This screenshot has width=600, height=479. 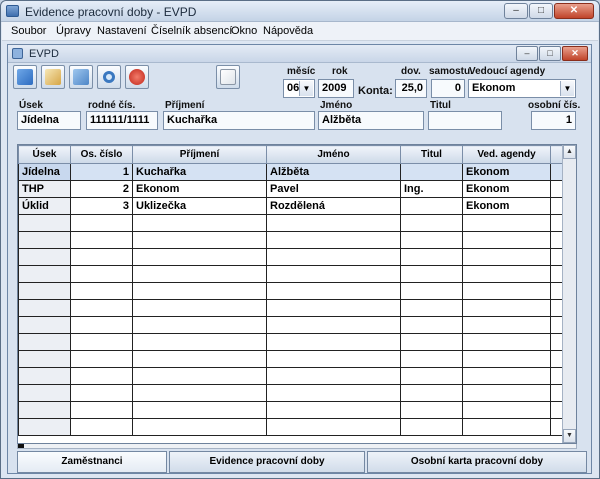 What do you see at coordinates (122, 31) in the screenshot?
I see `menu-nastaveni: Nastavení` at bounding box center [122, 31].